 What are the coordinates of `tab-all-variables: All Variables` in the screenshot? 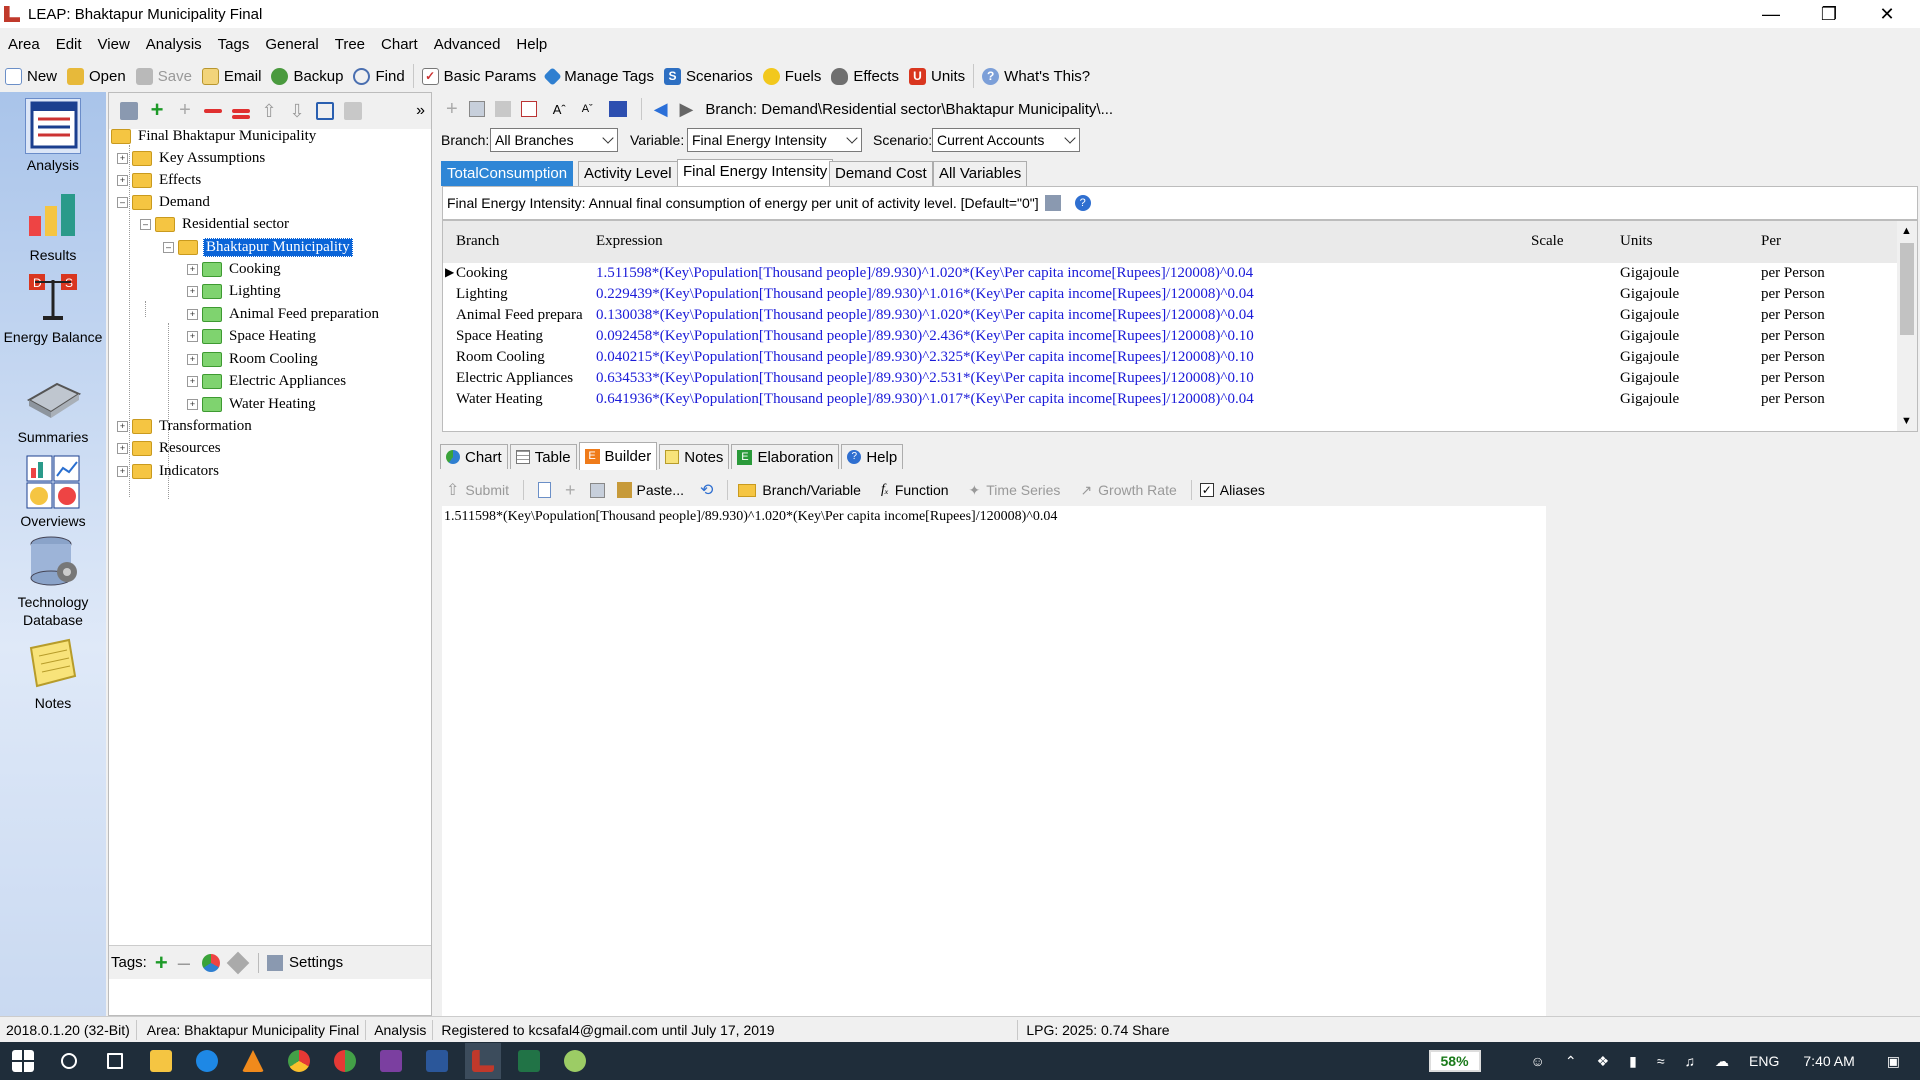 It's located at (980, 173).